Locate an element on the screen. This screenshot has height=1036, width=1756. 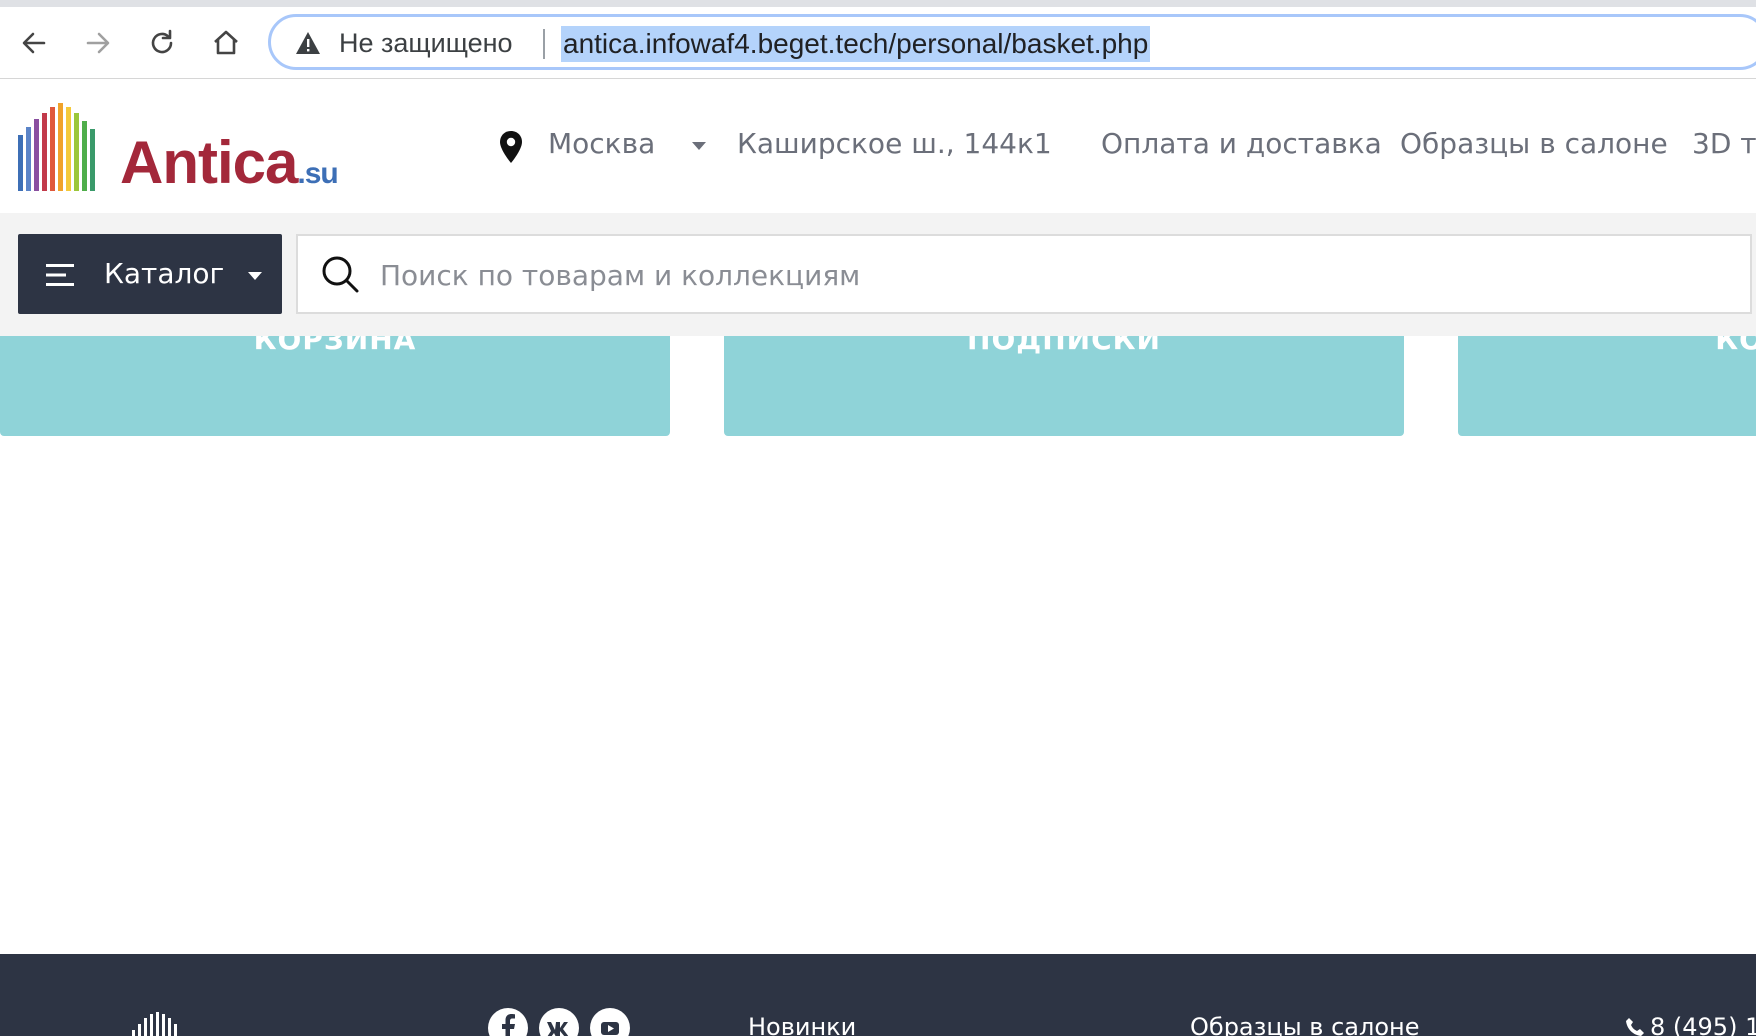
tile-third-label: КО is located at coordinates (1735, 346).